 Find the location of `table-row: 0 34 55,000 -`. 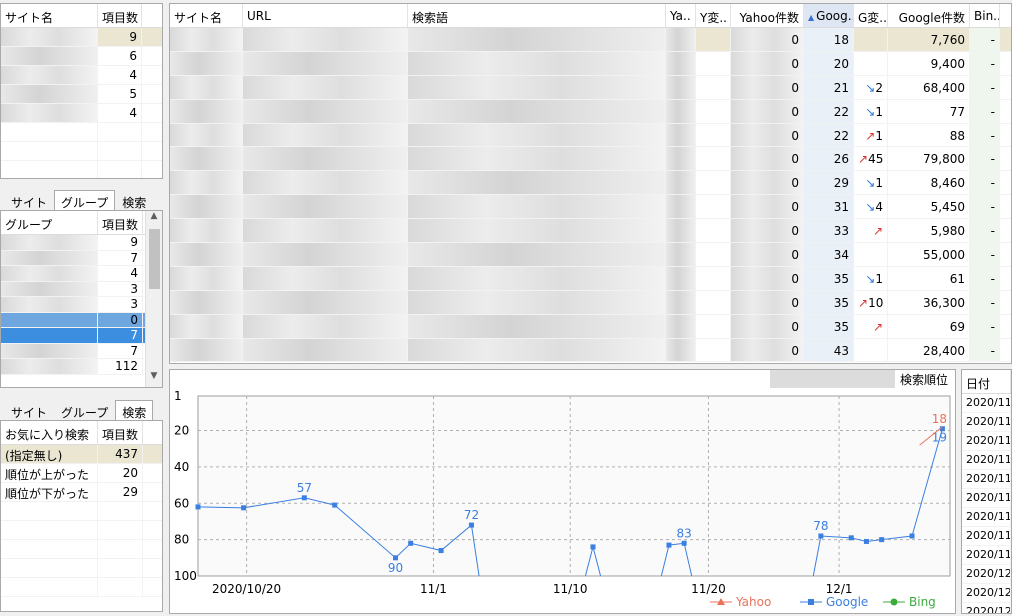

table-row: 0 34 55,000 - is located at coordinates (590, 255).